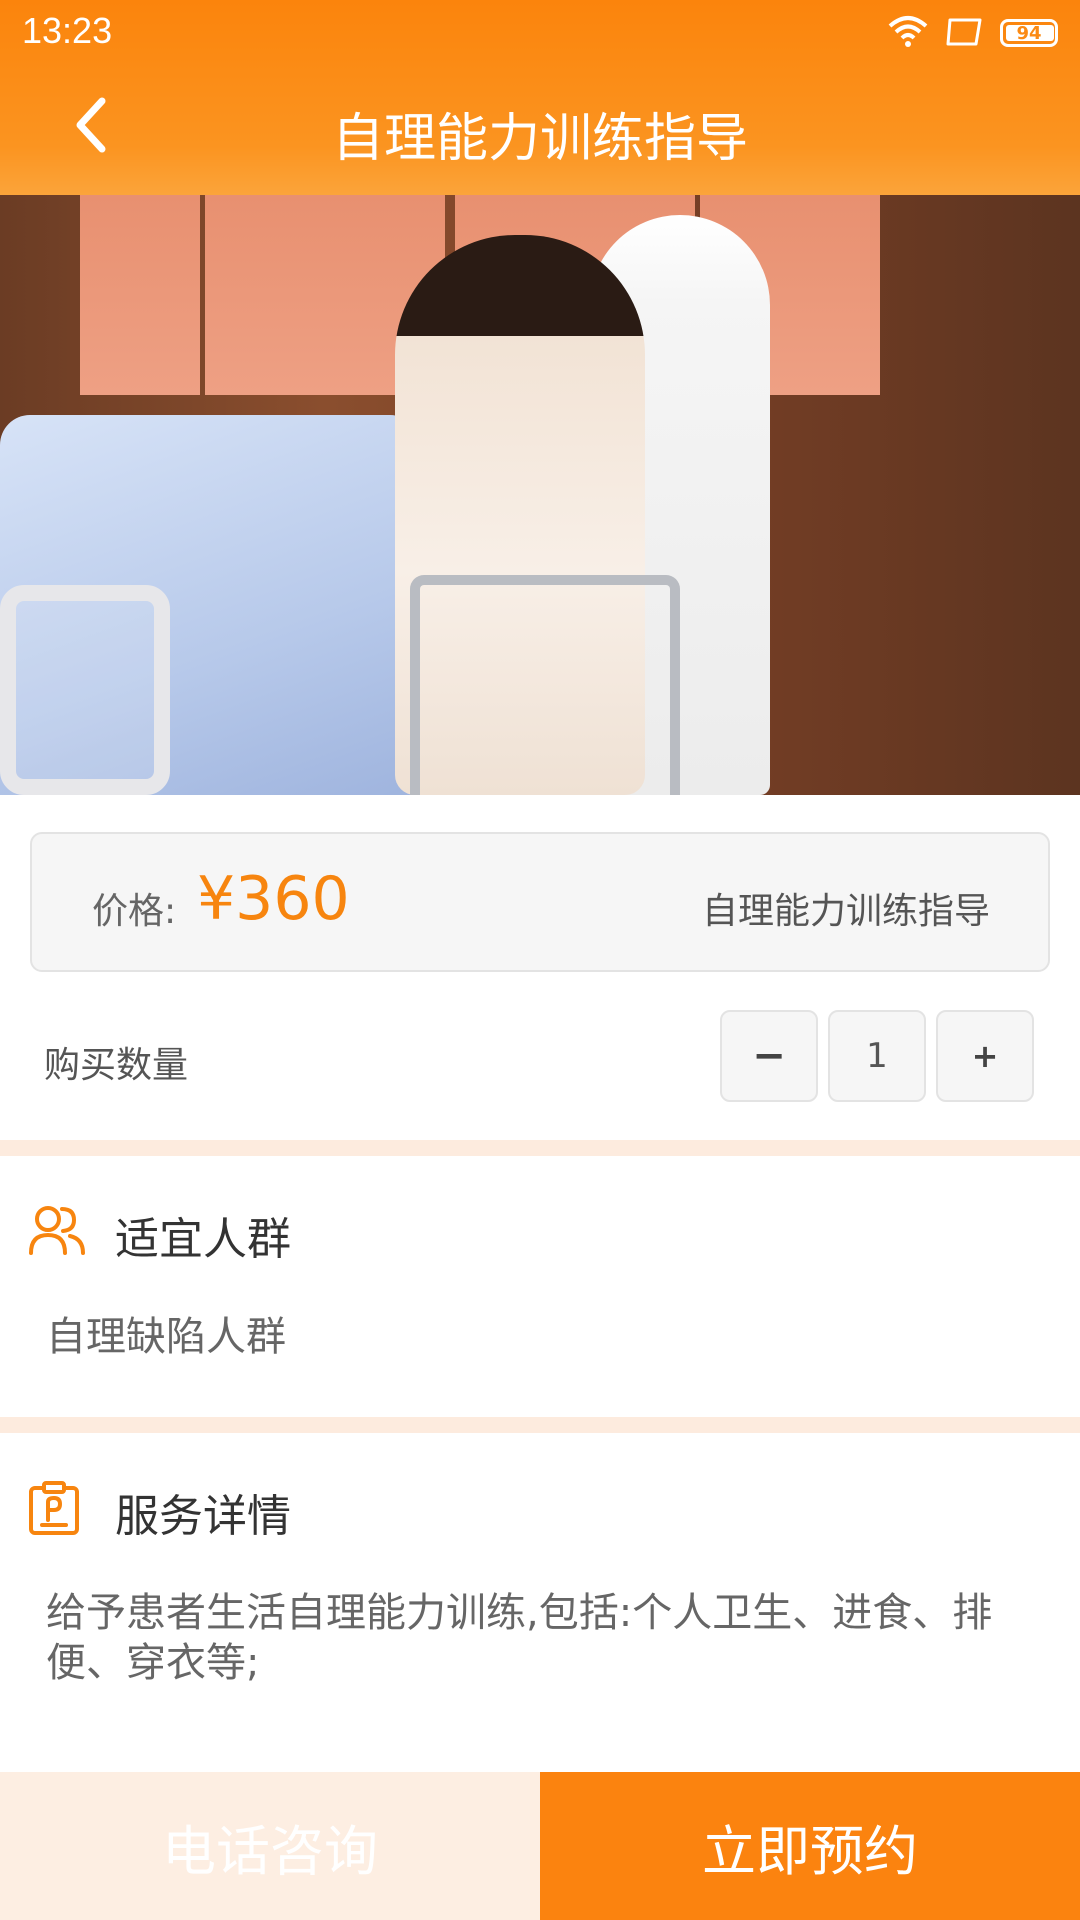 The height and width of the screenshot is (1920, 1080). I want to click on walker-graphic, so click(545, 685).